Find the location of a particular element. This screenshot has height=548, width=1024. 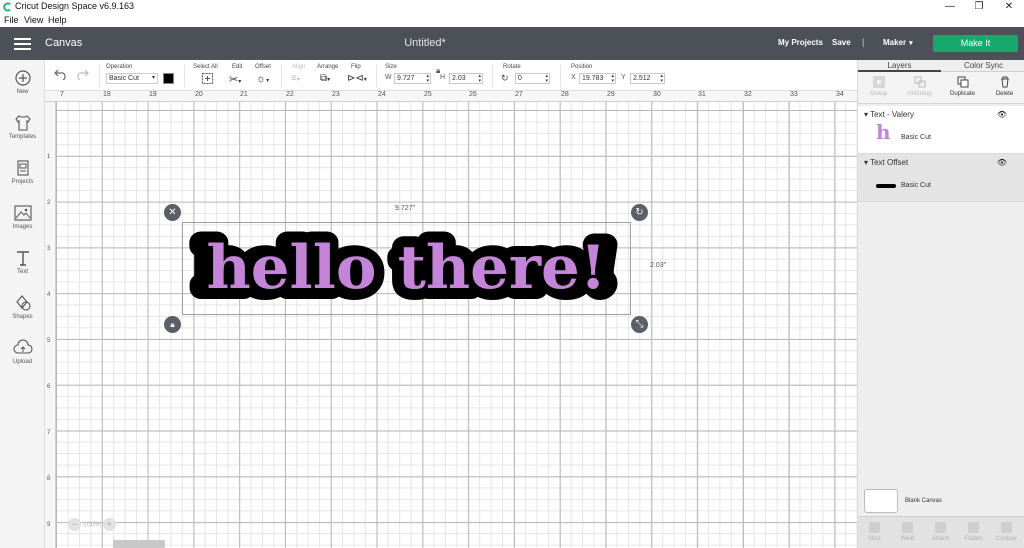

make-it-button: Make It is located at coordinates (975, 43).